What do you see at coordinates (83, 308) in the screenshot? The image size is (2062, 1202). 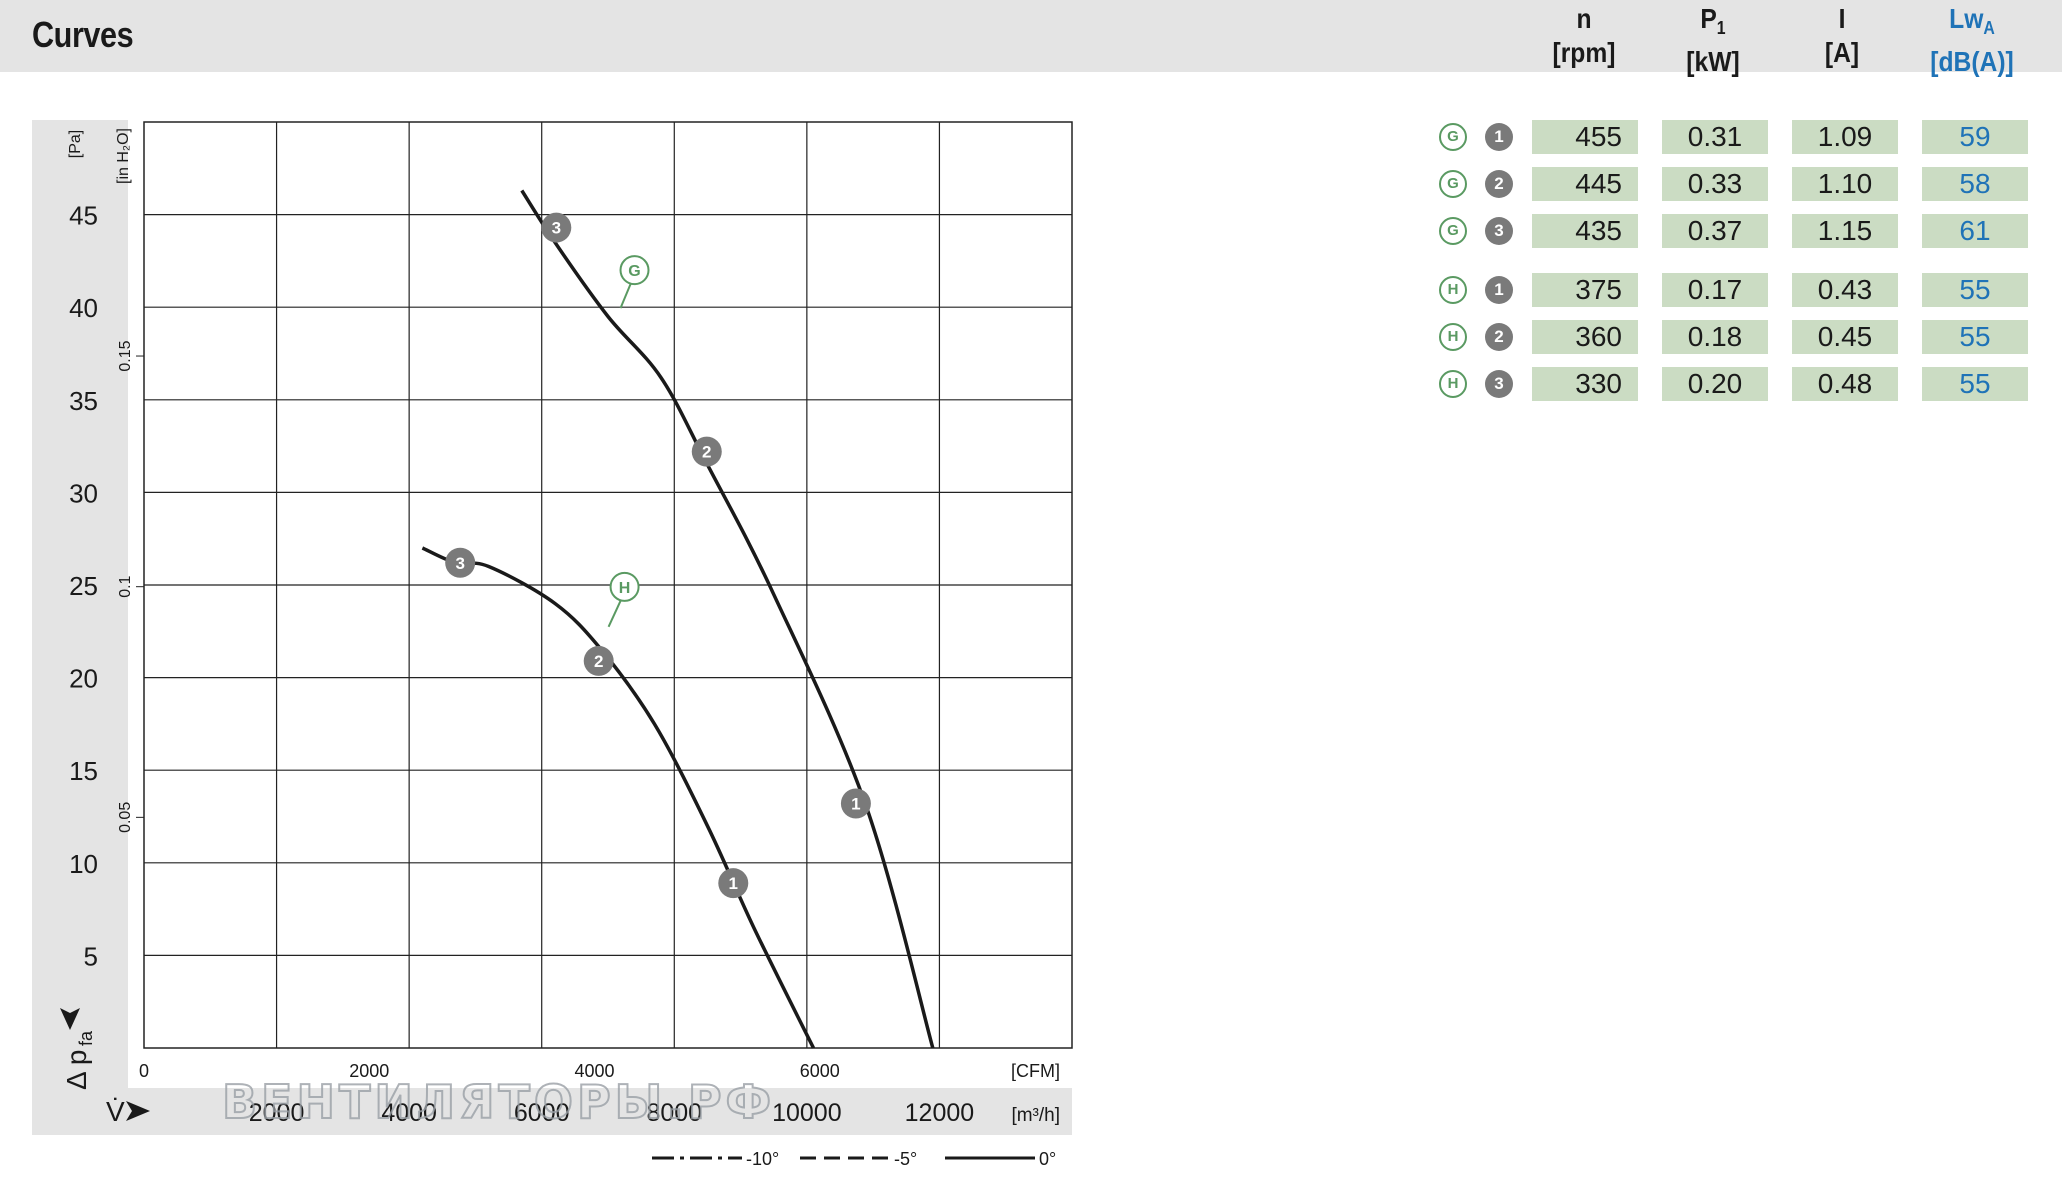 I see `y-tick-label: 40` at bounding box center [83, 308].